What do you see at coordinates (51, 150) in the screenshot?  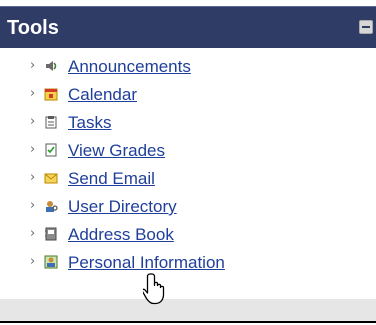 I see `grades-icon` at bounding box center [51, 150].